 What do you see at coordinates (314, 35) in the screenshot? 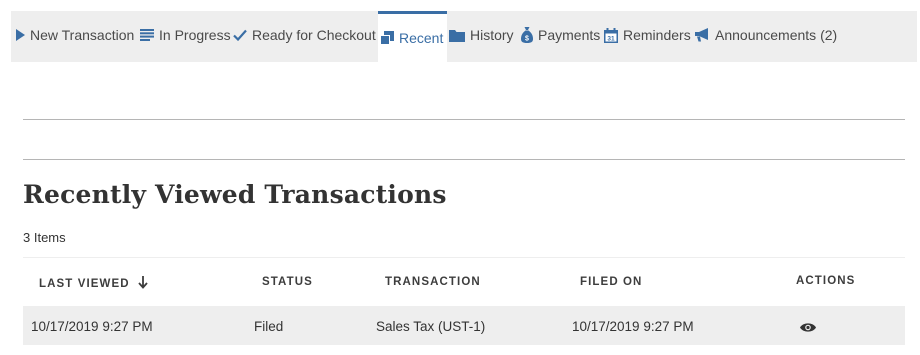
I see `nav-label: Ready for Checkout` at bounding box center [314, 35].